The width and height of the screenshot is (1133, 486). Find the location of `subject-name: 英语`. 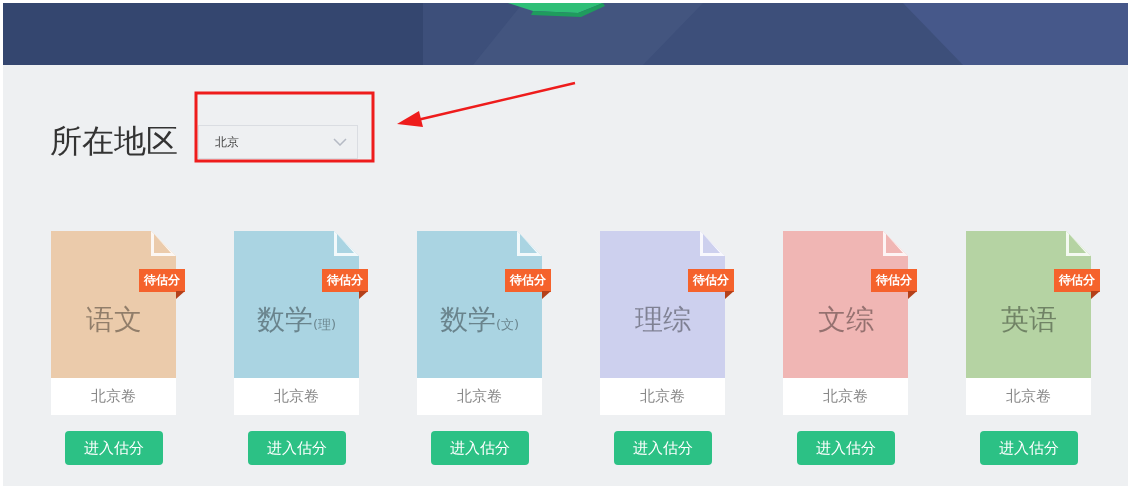

subject-name: 英语 is located at coordinates (1028, 319).